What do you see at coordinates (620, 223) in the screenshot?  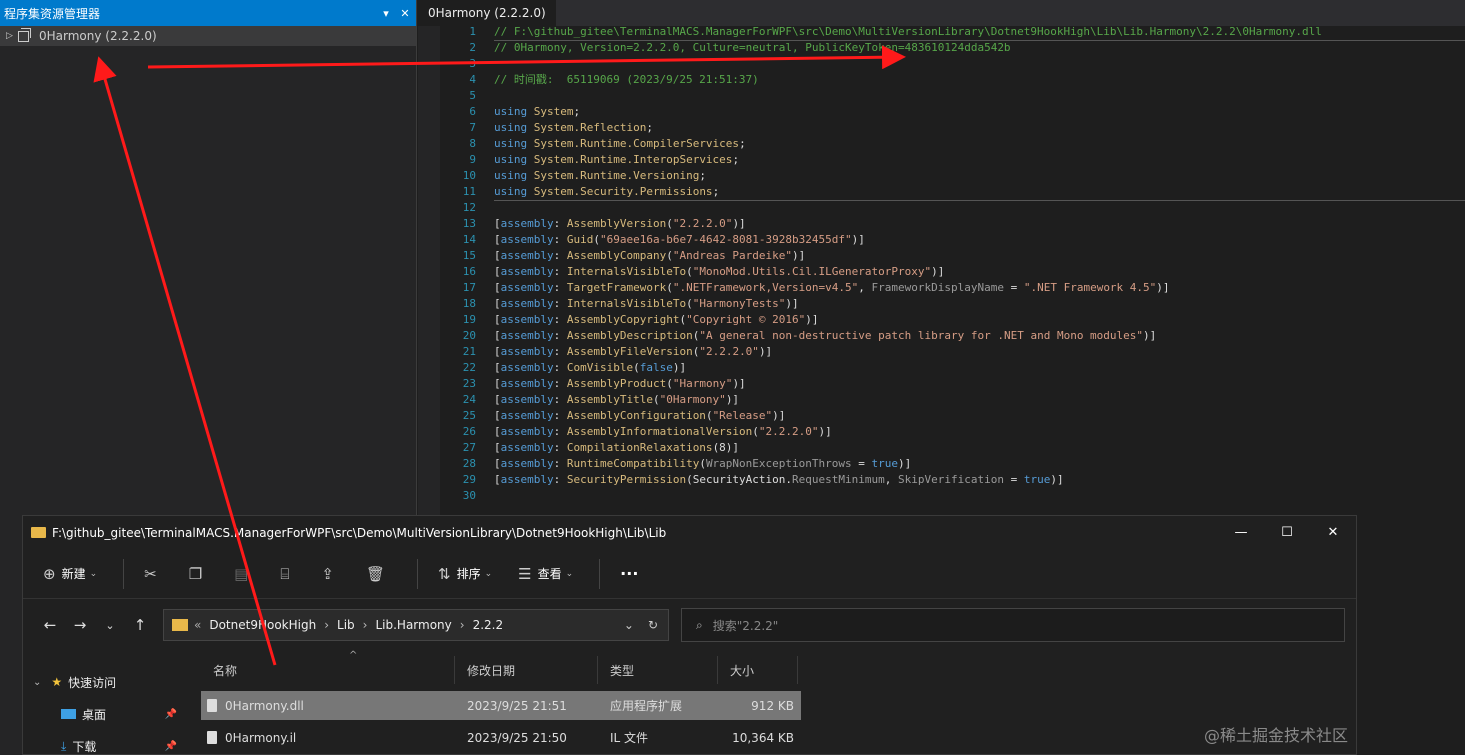 I see `code-text: [assembly: AssemblyVersion("2.2.2.0")]` at bounding box center [620, 223].